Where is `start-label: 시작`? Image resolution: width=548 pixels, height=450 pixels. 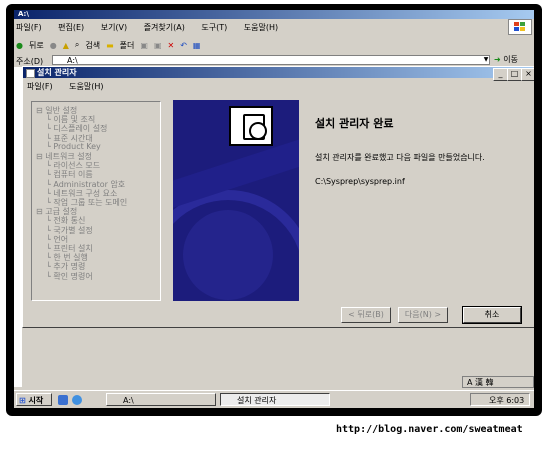
start-label: 시작 is located at coordinates (36, 400).